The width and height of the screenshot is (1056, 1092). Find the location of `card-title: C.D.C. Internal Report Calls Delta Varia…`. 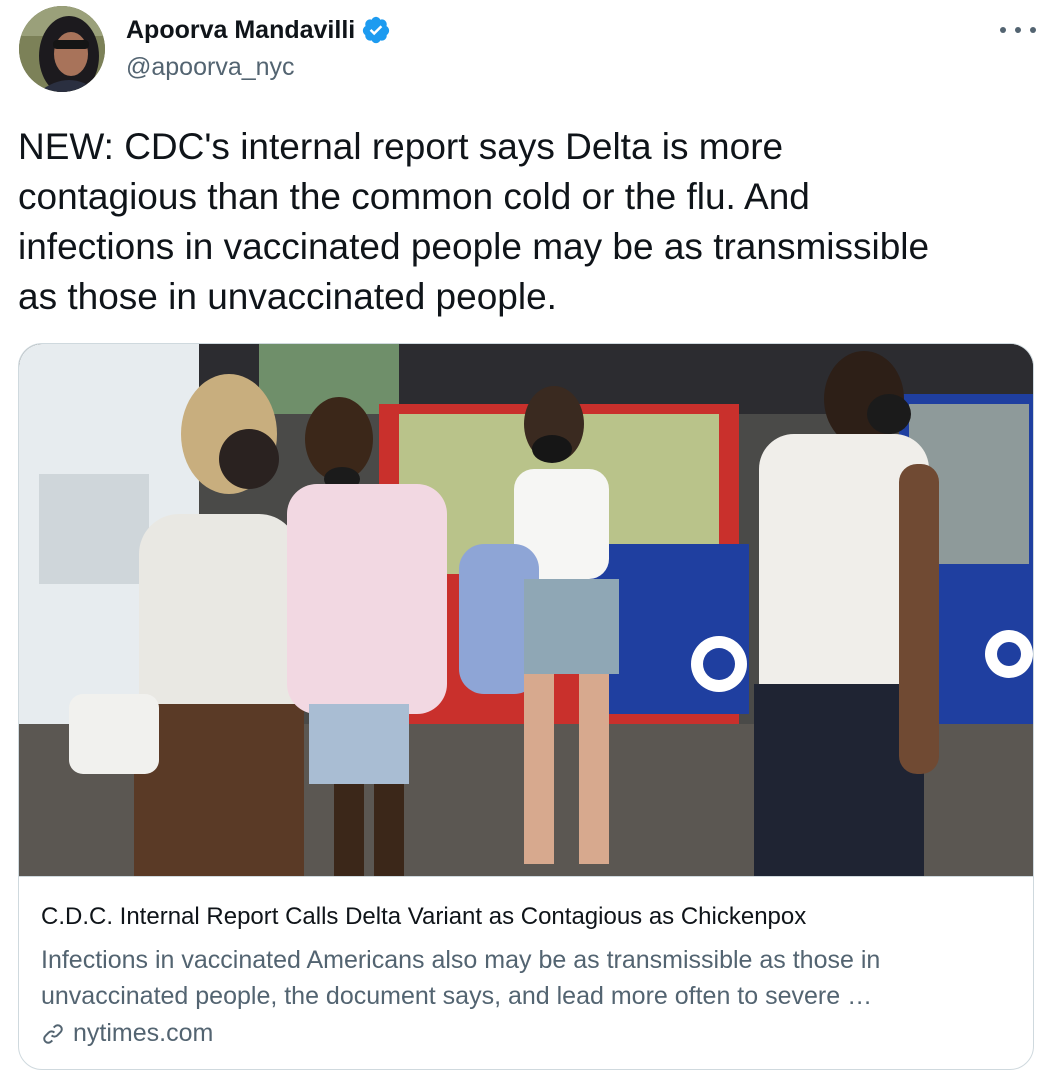

card-title: C.D.C. Internal Report Calls Delta Varia… is located at coordinates (423, 917).